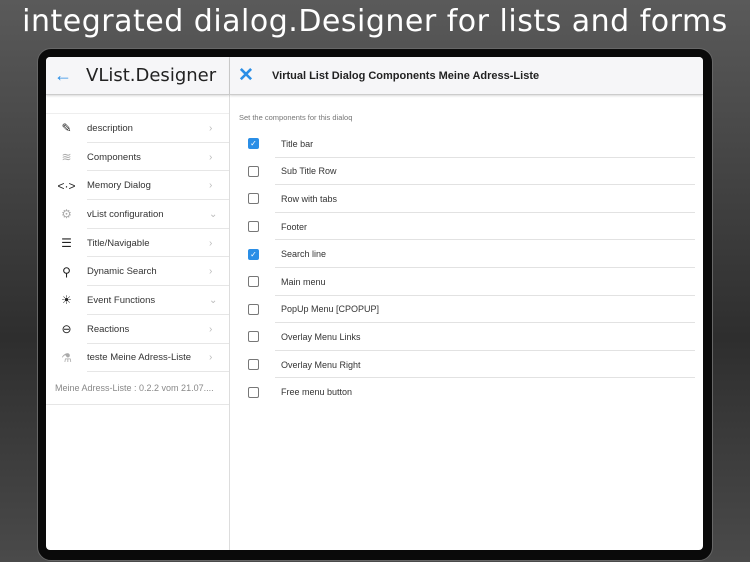  What do you see at coordinates (466, 199) in the screenshot?
I see `option-row: Row with tabs` at bounding box center [466, 199].